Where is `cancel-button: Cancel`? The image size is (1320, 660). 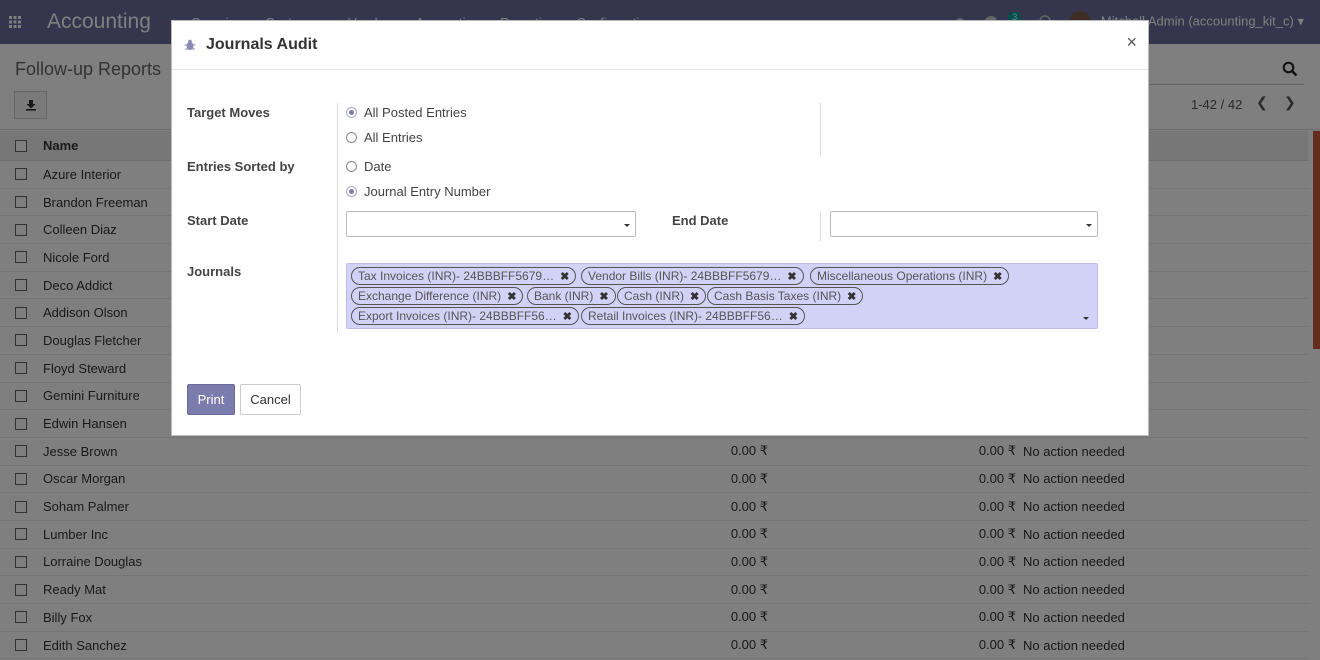 cancel-button: Cancel is located at coordinates (270, 399).